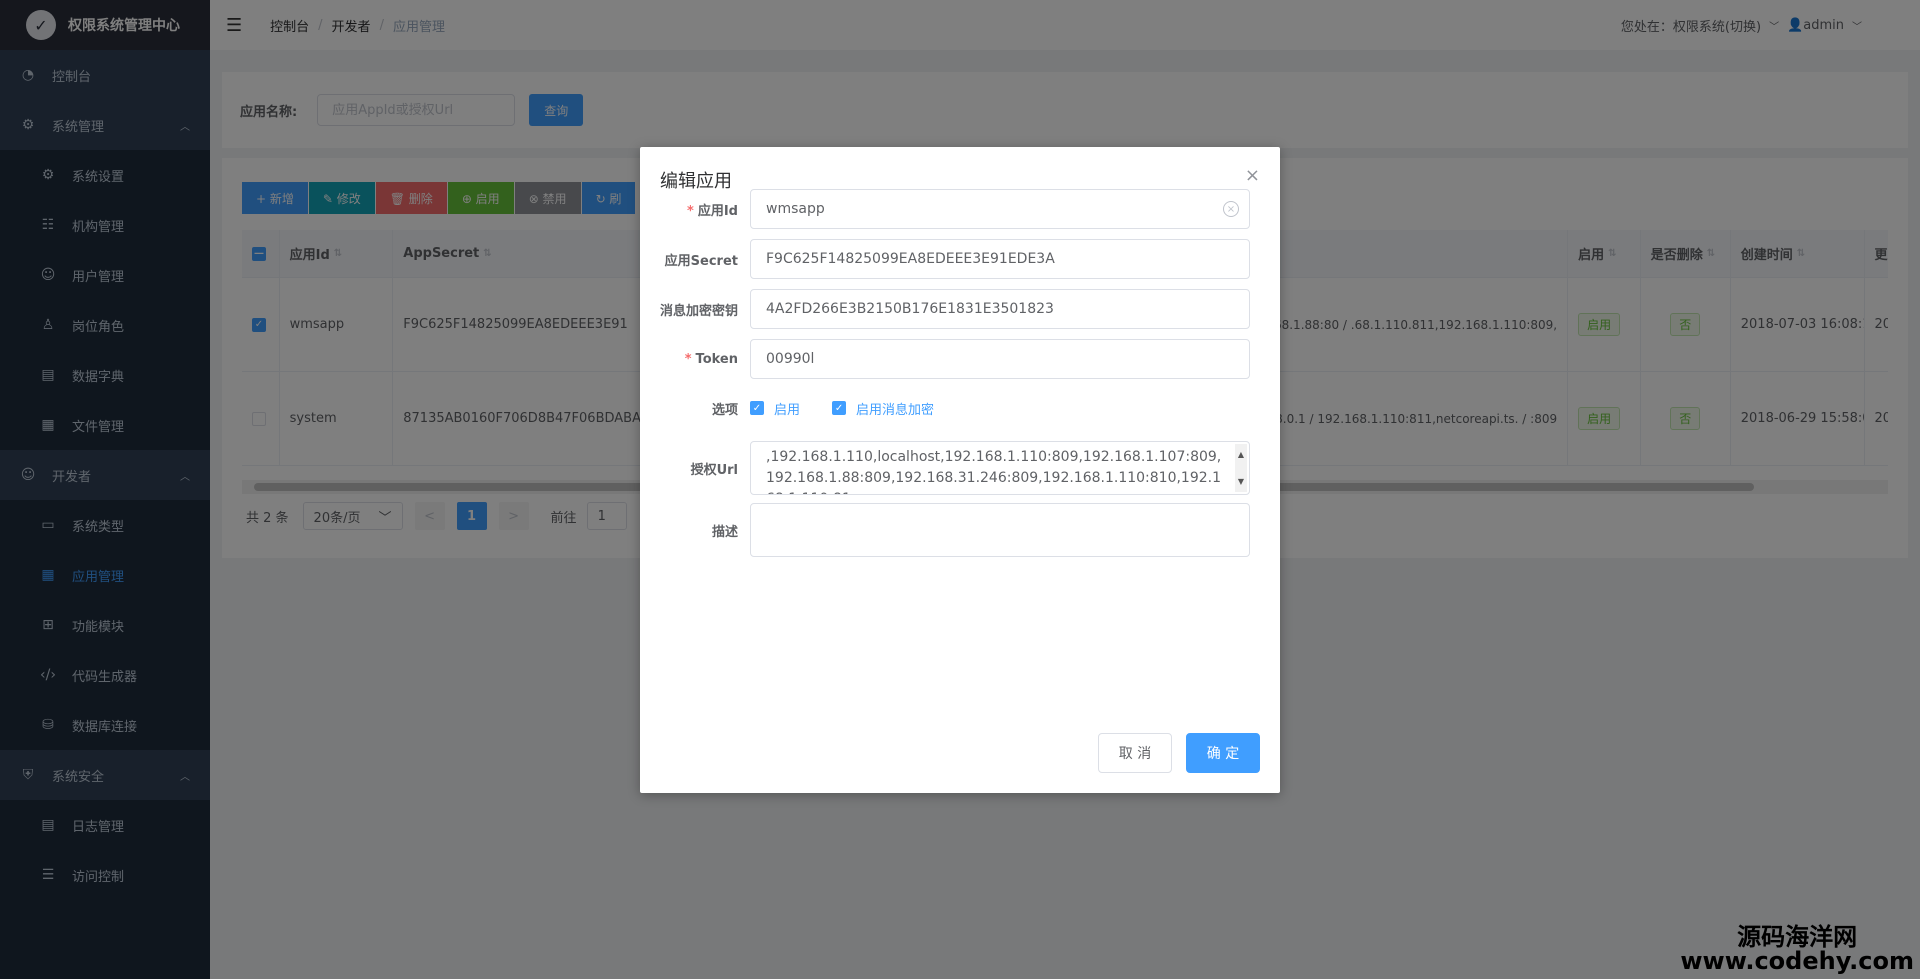 Image resolution: width=1920 pixels, height=979 pixels. Describe the element at coordinates (1000, 309) in the screenshot. I see `encrypt-key-input: 4A2FD266E3B2150B176E1831E3501823` at that location.